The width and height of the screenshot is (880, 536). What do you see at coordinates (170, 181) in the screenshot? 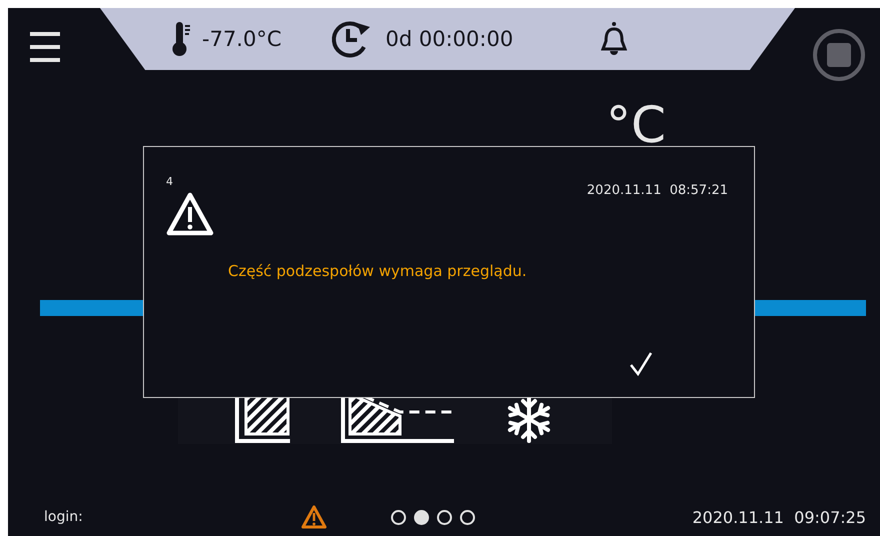
I see `alarm-number: 4` at bounding box center [170, 181].